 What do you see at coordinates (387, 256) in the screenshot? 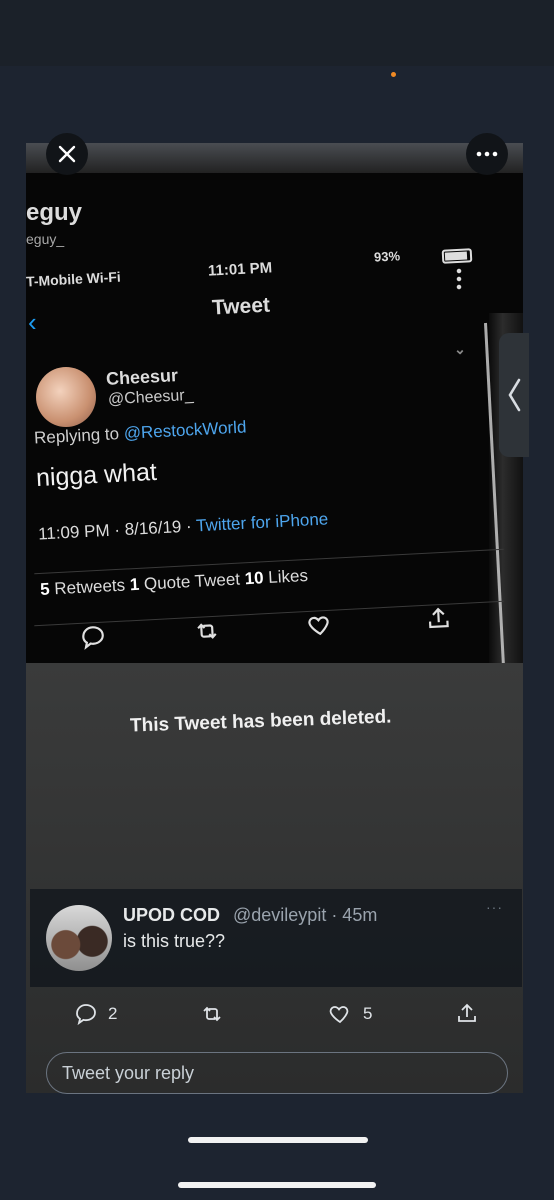
I see `status-battery-percent: 93%` at bounding box center [387, 256].